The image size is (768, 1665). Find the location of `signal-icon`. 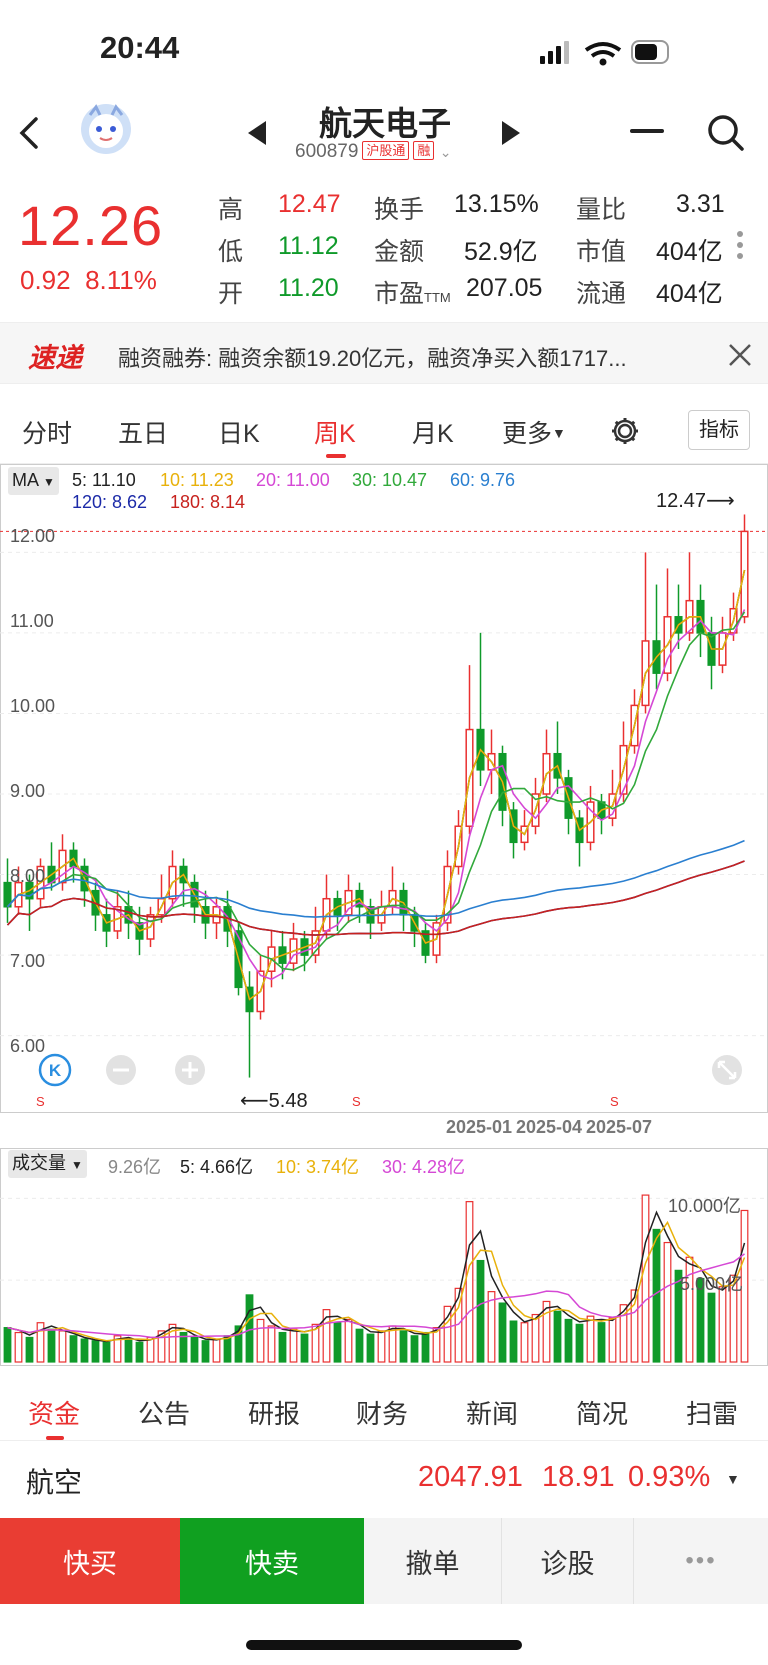

signal-icon is located at coordinates (554, 52).